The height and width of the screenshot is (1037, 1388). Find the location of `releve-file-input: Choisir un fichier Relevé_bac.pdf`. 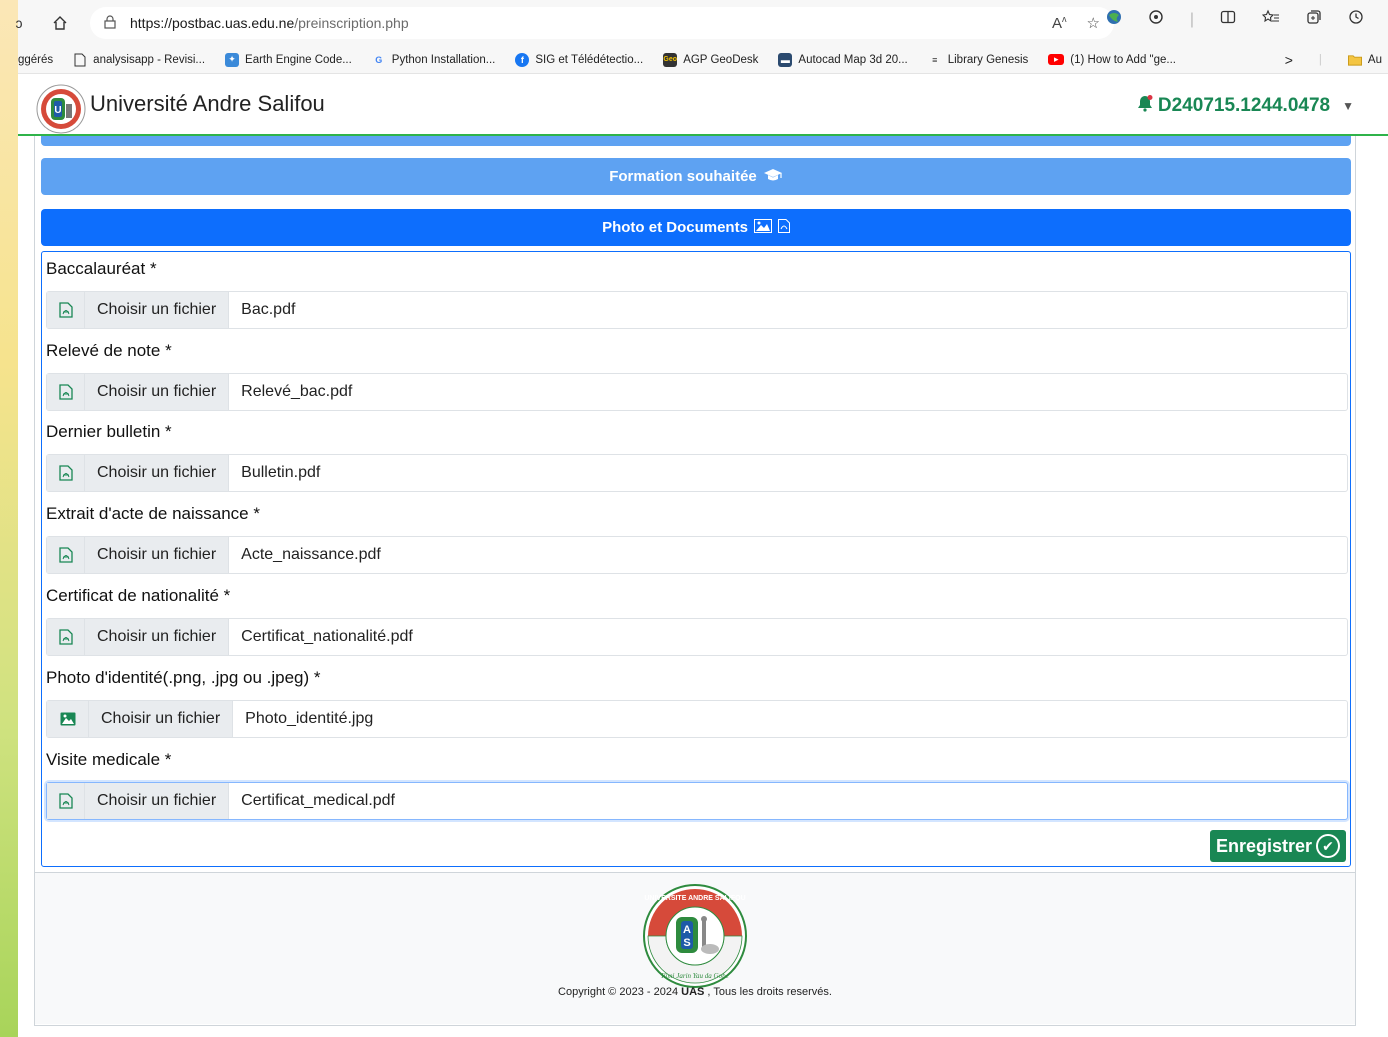

releve-file-input: Choisir un fichier Relevé_bac.pdf is located at coordinates (697, 392).